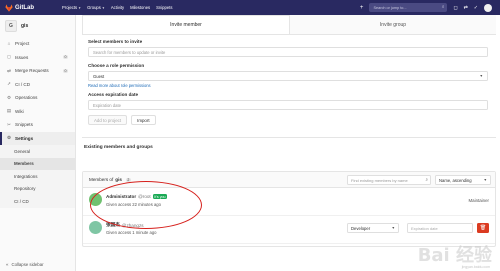 The image size is (500, 271). I want to click on nav-right: + Search or jump to... ⌕ ◻ ⇄ ✓, so click(426, 7).